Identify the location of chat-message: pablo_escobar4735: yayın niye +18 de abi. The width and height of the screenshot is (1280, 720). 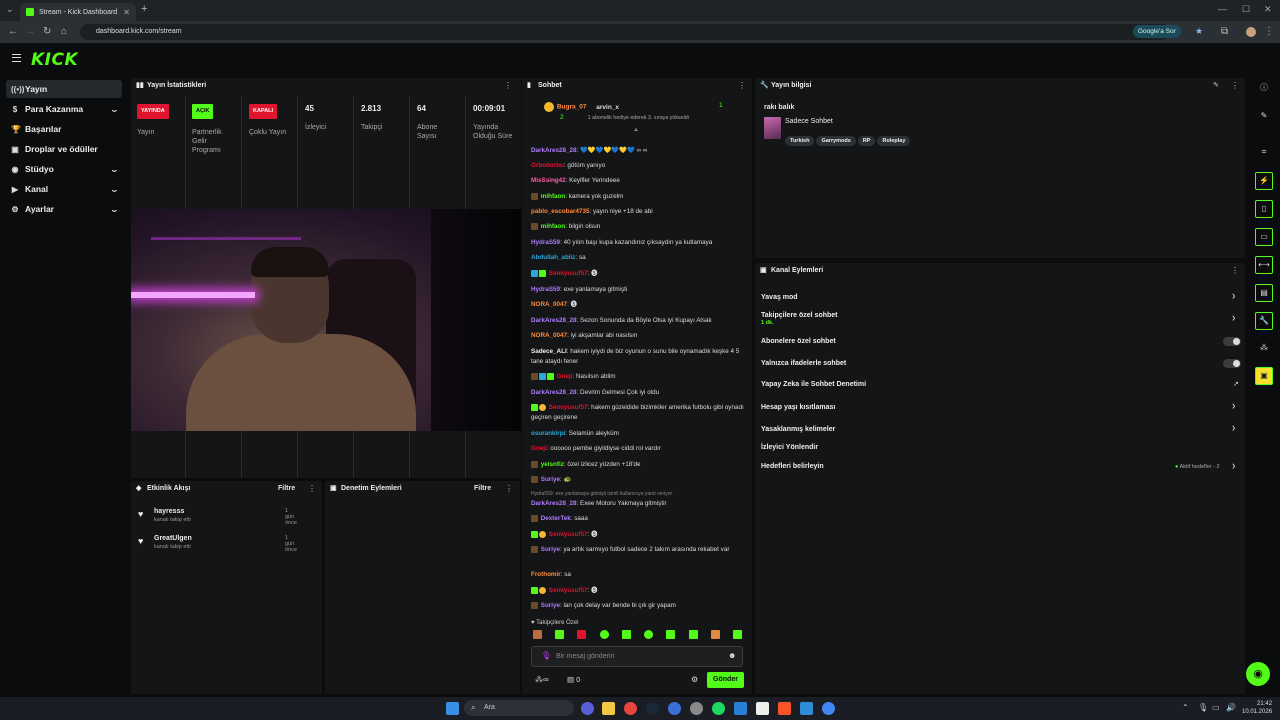
(638, 212).